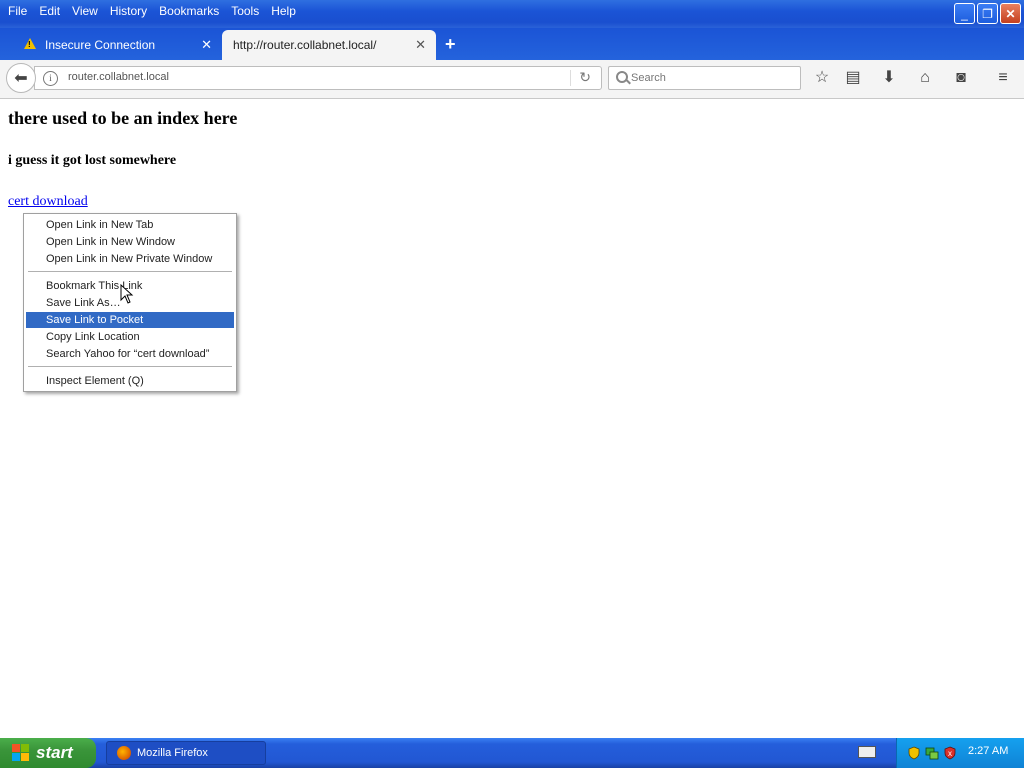  What do you see at coordinates (925, 78) in the screenshot?
I see `home-icon: ⌂` at bounding box center [925, 78].